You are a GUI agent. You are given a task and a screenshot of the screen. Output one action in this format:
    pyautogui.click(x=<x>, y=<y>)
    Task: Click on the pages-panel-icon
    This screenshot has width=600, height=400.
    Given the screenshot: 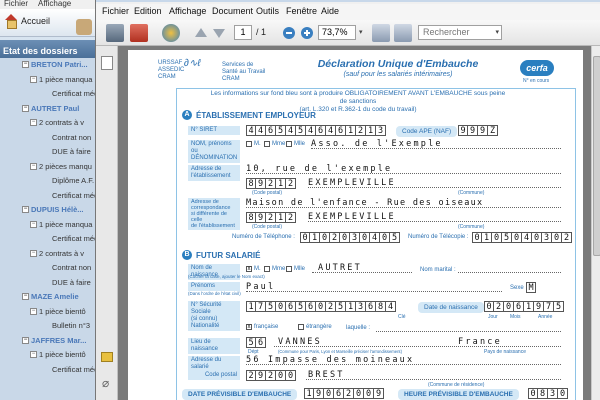 What is the action you would take?
    pyautogui.click(x=107, y=63)
    